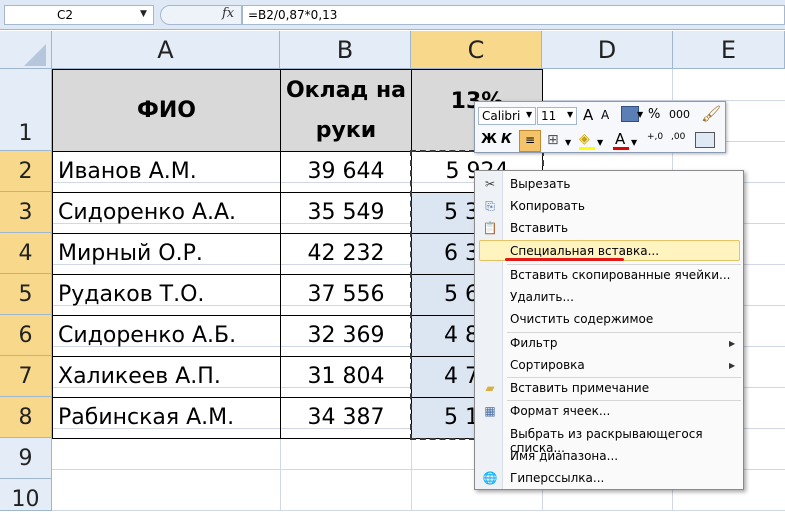 Image resolution: width=785 pixels, height=520 pixels. I want to click on comment-icon: ▰, so click(490, 388).